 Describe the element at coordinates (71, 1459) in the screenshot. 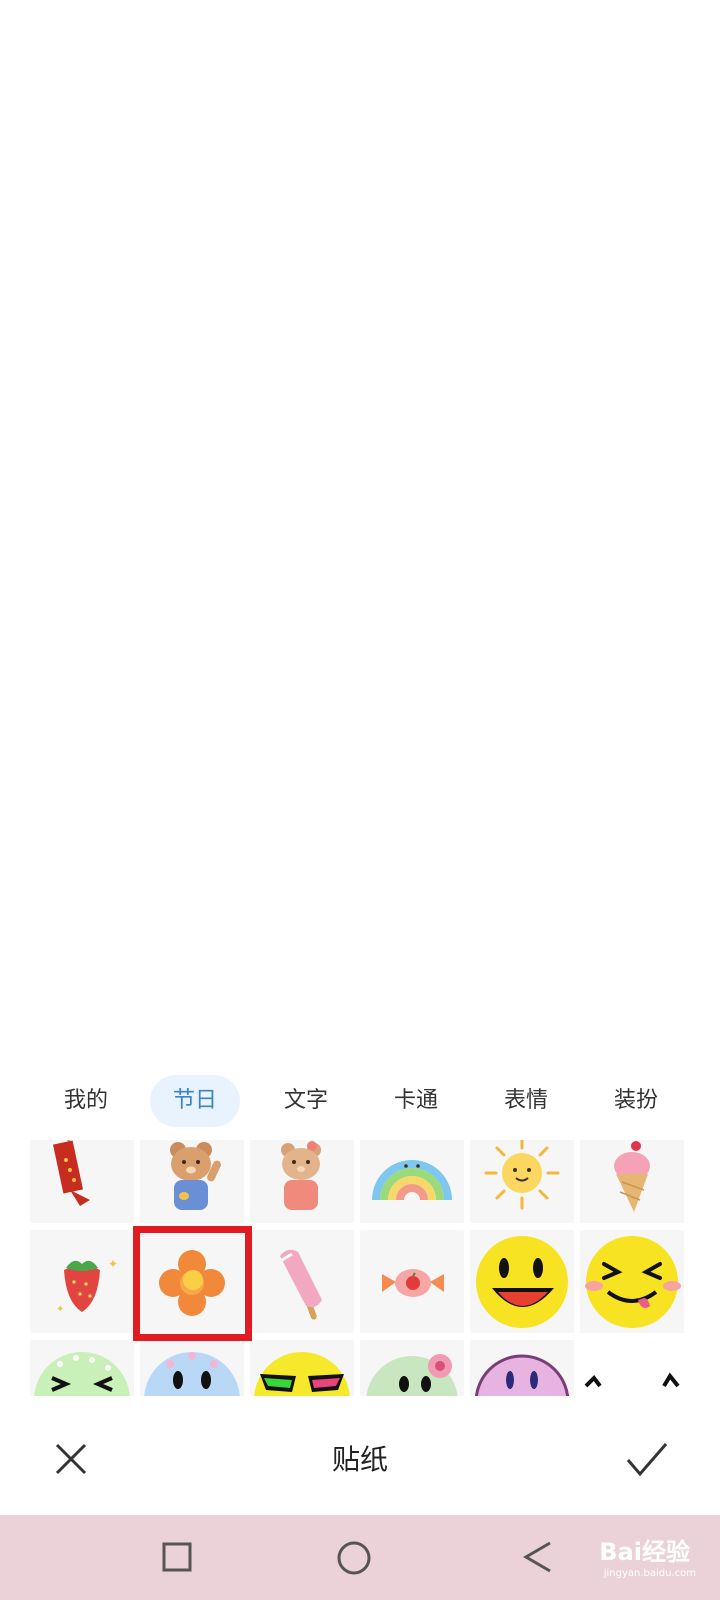

I see `close-icon` at that location.